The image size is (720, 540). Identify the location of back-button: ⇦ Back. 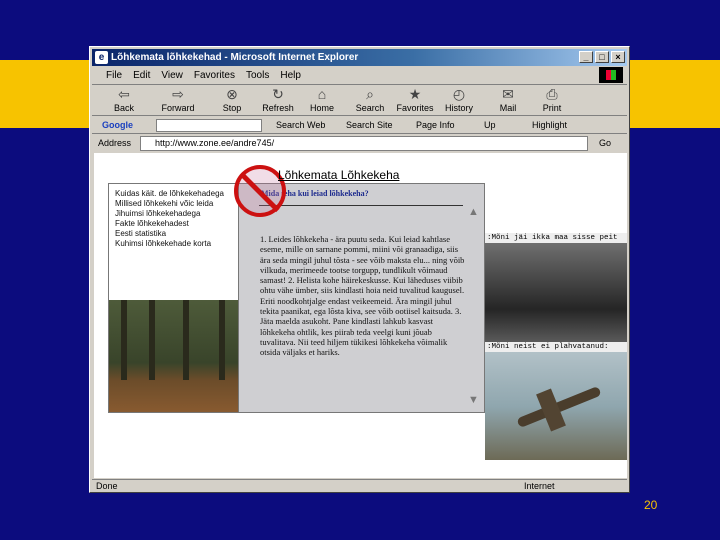
(124, 101).